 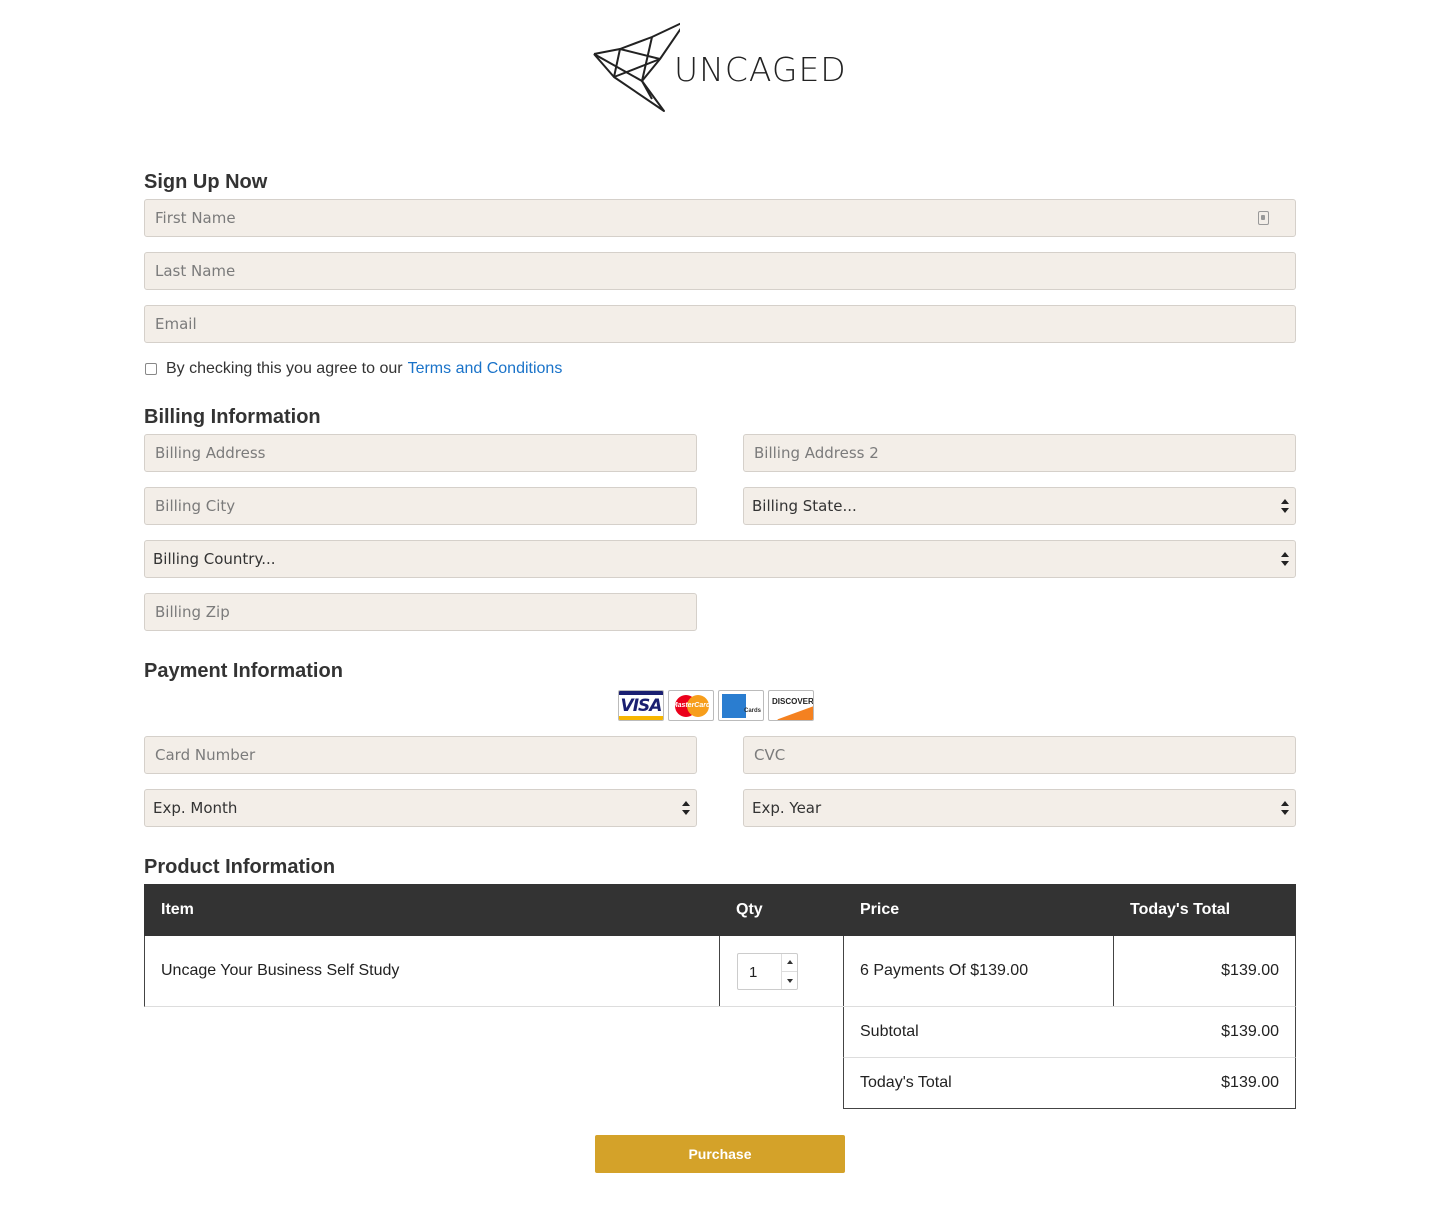 What do you see at coordinates (880, 909) in the screenshot?
I see `column-price: Price` at bounding box center [880, 909].